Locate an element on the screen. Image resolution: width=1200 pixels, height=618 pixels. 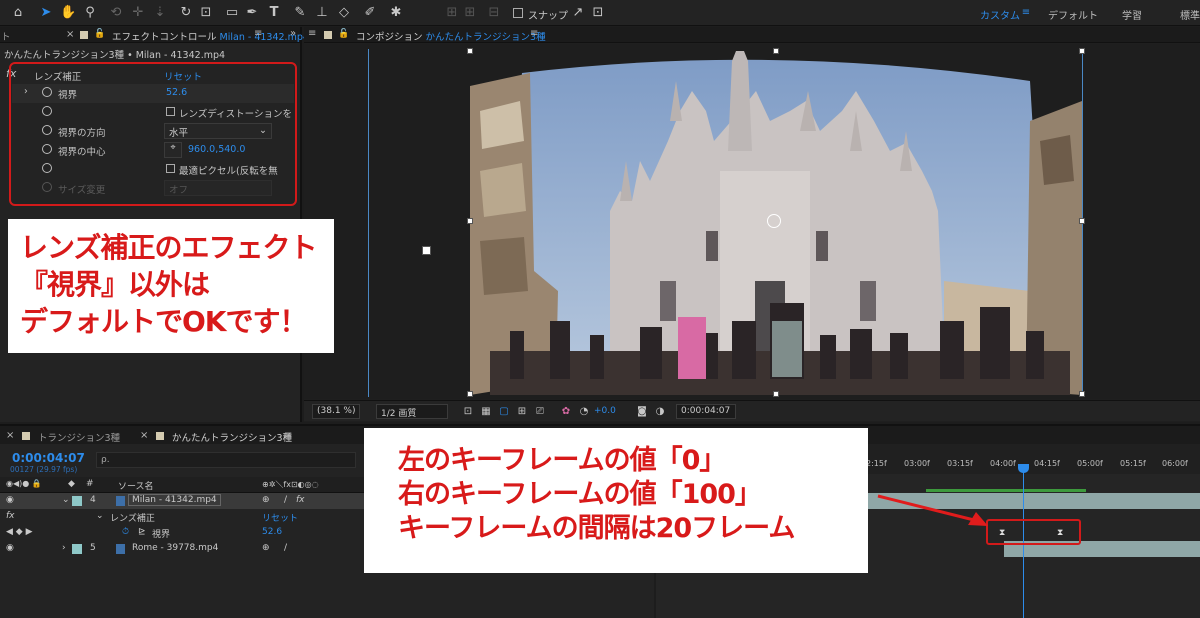
fx-switch-icon: fx is located at coordinates (300, 500).